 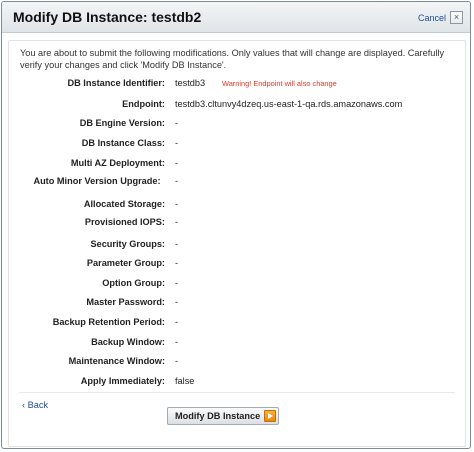 I want to click on row-multi-az-deployment: Multi AZ Deployment: -, so click(x=234, y=165).